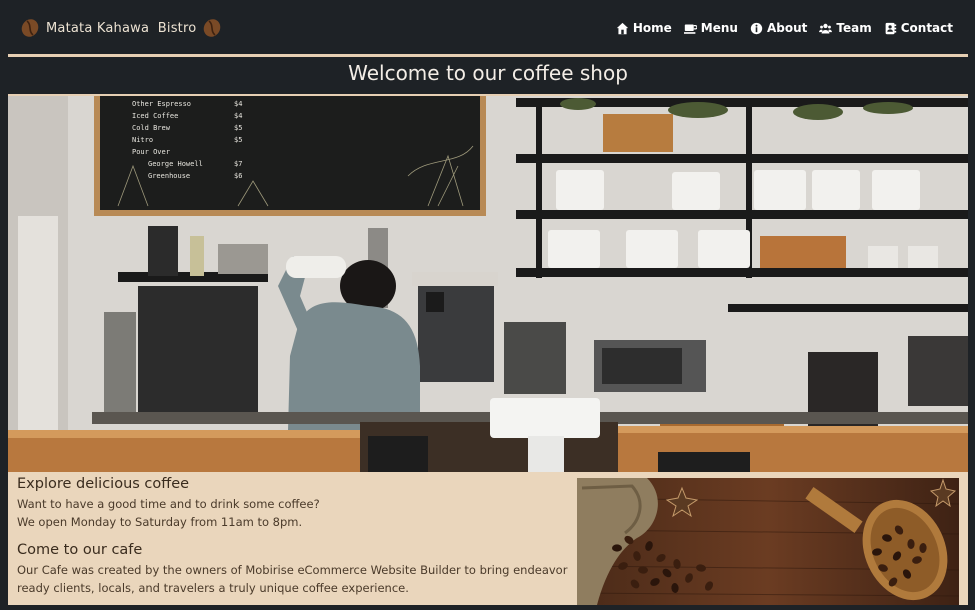 The width and height of the screenshot is (975, 610). Describe the element at coordinates (617, 548) in the screenshot. I see `coffee-bean` at that location.